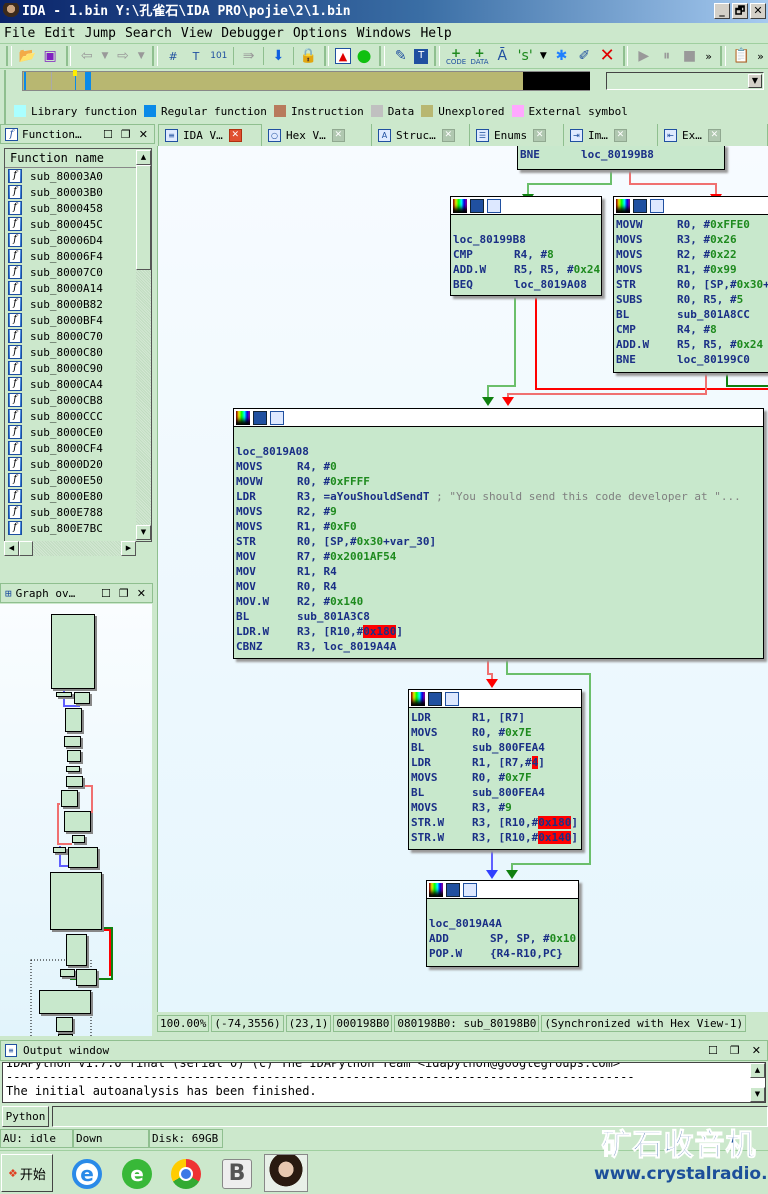 This screenshot has width=768, height=1194. I want to click on instruction-line: MOVW R0, #0xFFE0, so click(692, 224).